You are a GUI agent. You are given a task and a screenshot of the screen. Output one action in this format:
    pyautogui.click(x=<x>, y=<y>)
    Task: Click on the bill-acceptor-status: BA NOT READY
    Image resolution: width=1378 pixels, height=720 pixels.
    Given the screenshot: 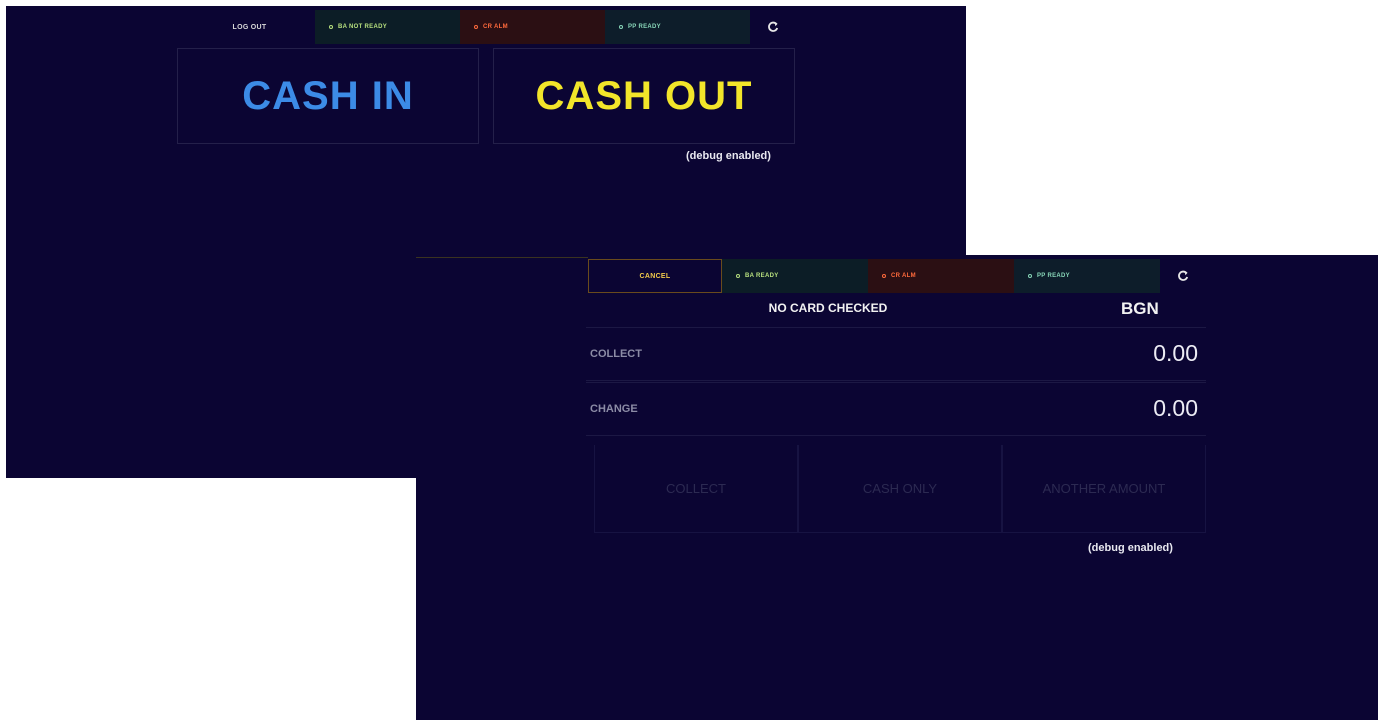 What is the action you would take?
    pyautogui.click(x=387, y=27)
    